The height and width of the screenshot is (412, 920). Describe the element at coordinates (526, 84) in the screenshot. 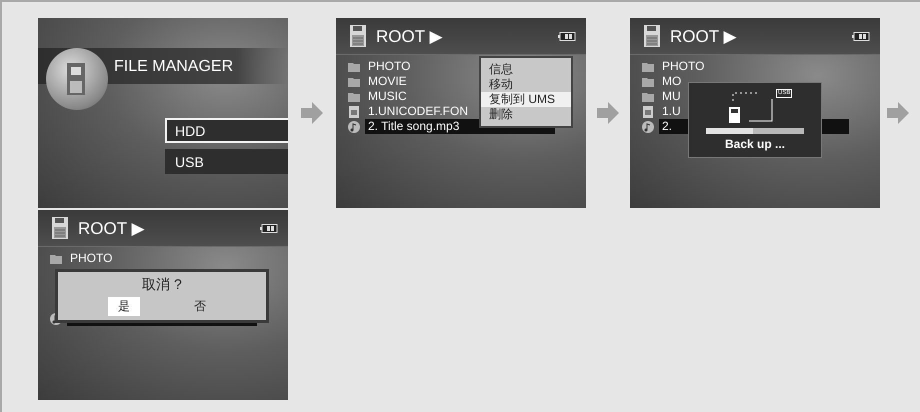

I see `menu-item: 移动` at that location.